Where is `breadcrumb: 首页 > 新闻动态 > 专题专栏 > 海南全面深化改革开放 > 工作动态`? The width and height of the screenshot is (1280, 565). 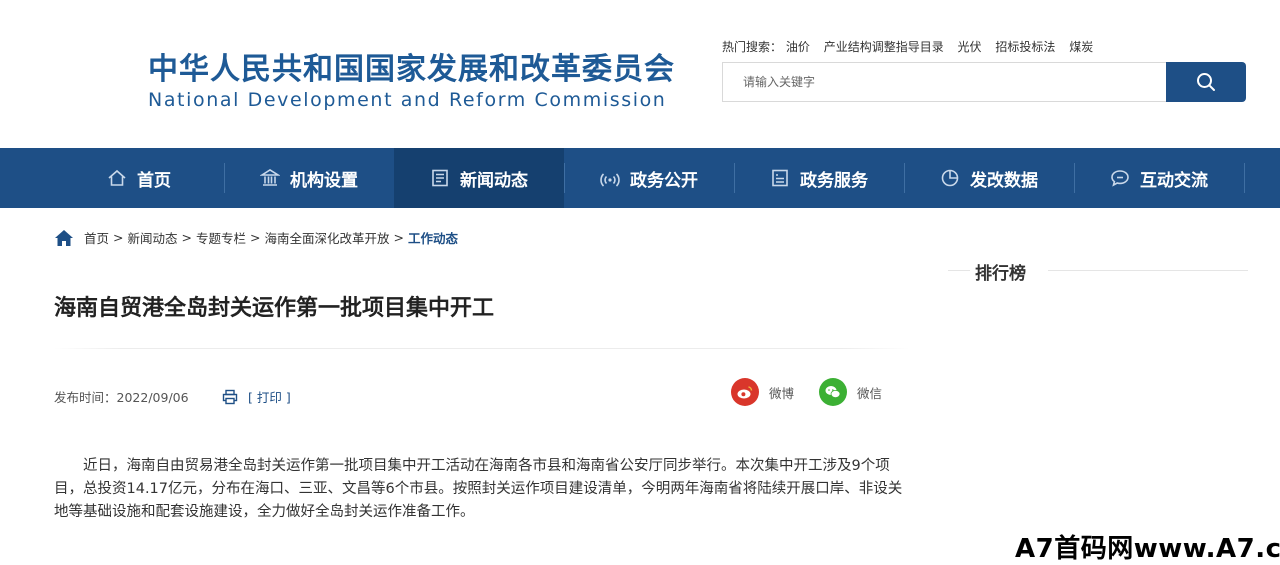
breadcrumb: 首页 > 新闻动态 > 专题专栏 > 海南全面深化改革开放 > 工作动态 is located at coordinates (256, 237).